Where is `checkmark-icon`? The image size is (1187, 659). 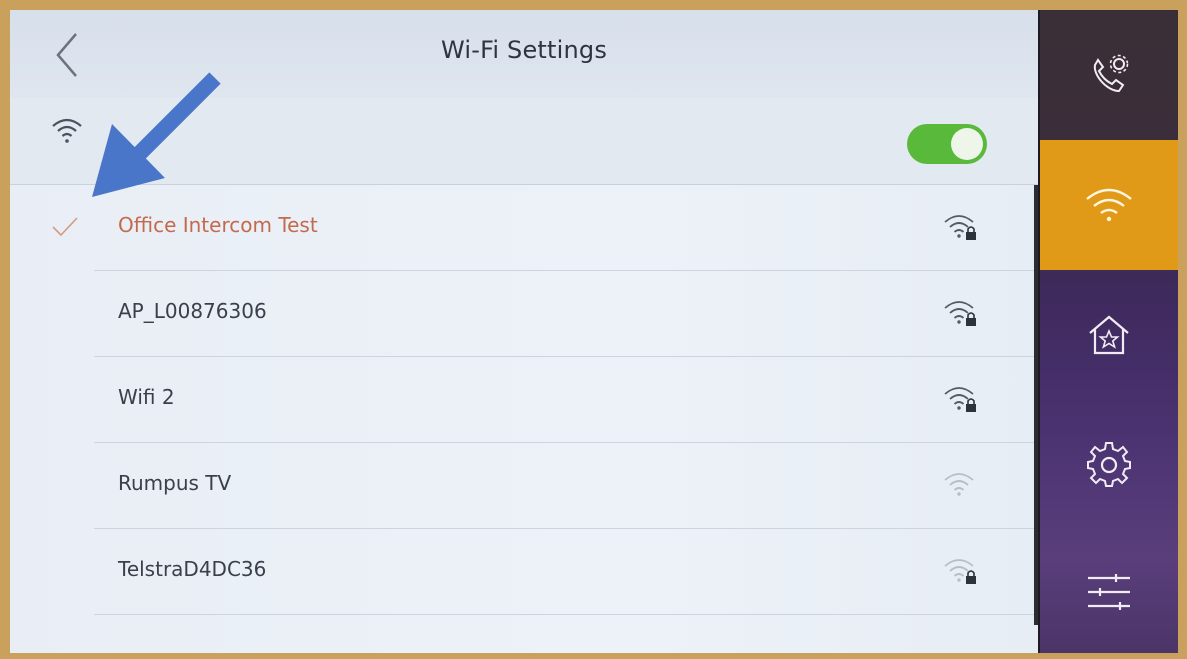
checkmark-icon is located at coordinates (65, 227).